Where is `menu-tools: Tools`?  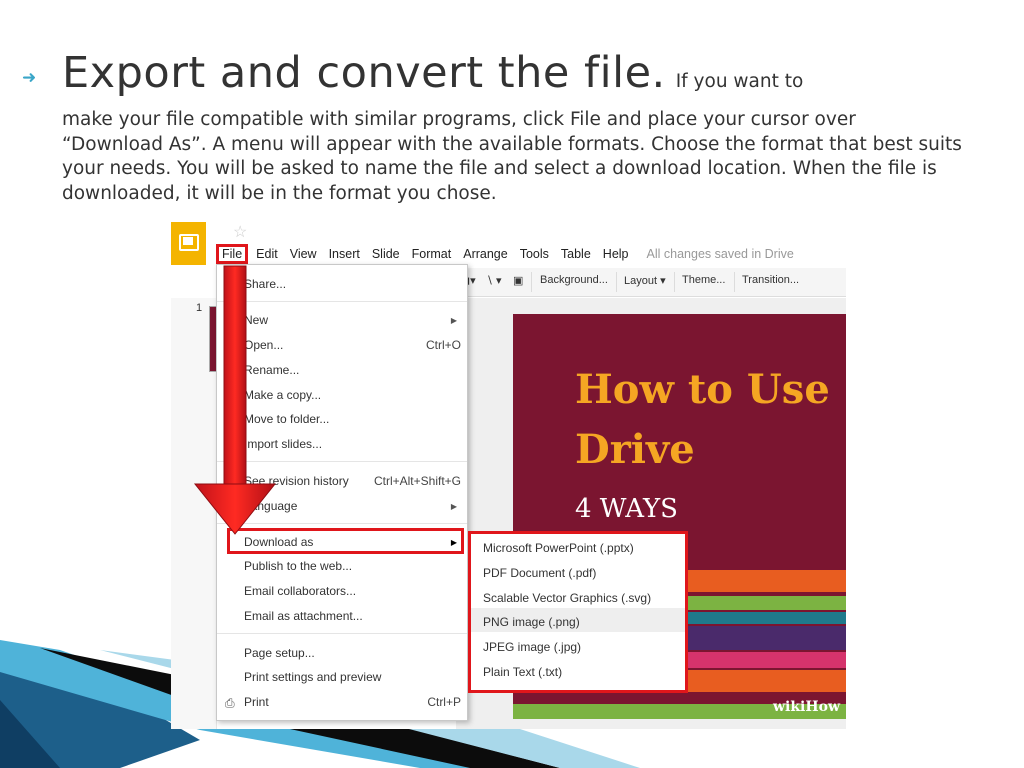 menu-tools: Tools is located at coordinates (534, 254).